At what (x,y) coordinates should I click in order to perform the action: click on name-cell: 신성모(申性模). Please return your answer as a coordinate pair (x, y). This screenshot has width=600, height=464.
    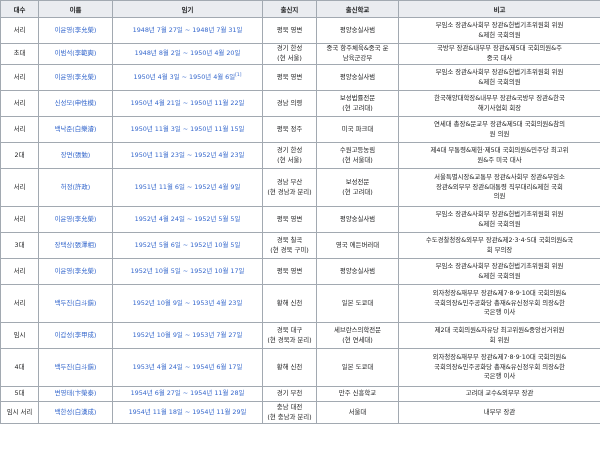
    Looking at the image, I should click on (75, 103).